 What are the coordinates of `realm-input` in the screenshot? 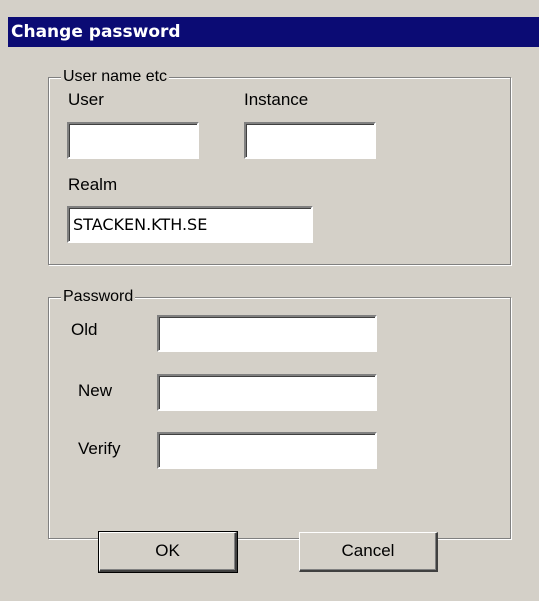 It's located at (190, 224).